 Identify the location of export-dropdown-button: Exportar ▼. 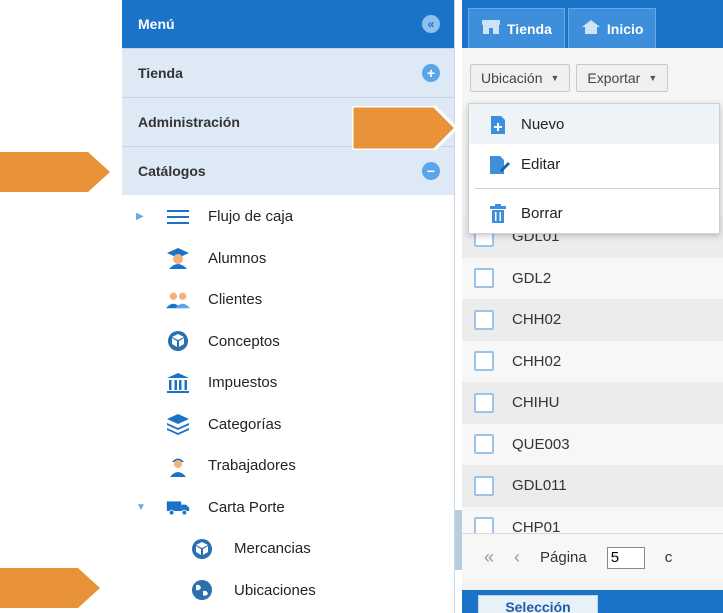
(622, 78).